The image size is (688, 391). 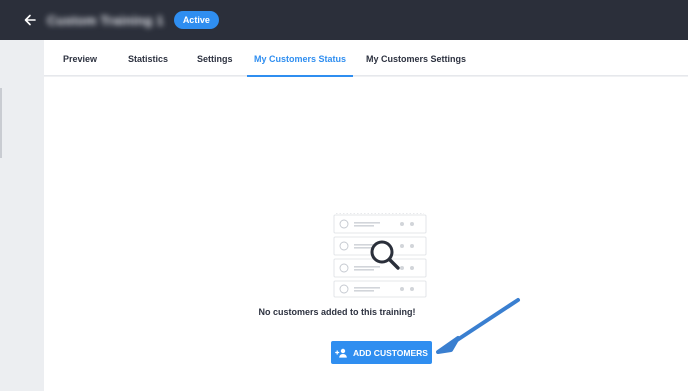 What do you see at coordinates (416, 58) in the screenshot?
I see `tab-my-customers-settings: My Customers Settings` at bounding box center [416, 58].